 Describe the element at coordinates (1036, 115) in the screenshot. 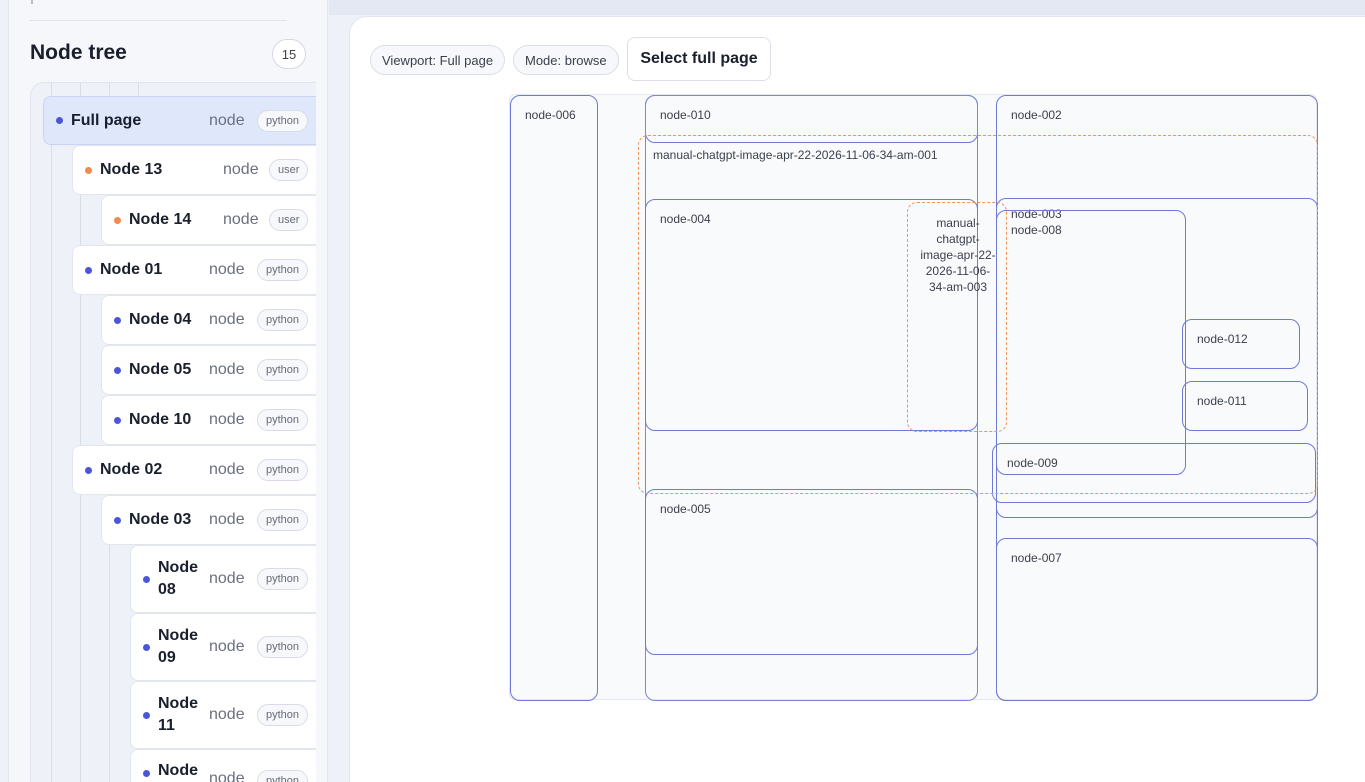

I see `node-box-label: node-002` at that location.